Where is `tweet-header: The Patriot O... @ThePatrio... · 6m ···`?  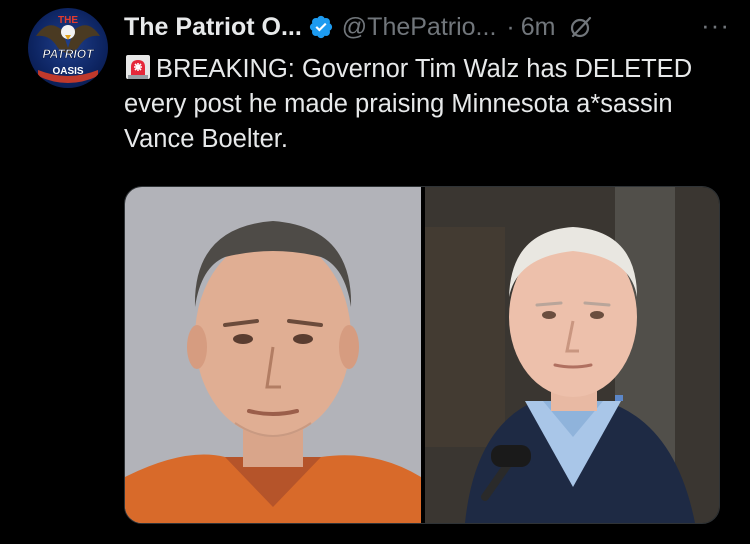 tweet-header: The Patriot O... @ThePatrio... · 6m ··· is located at coordinates (427, 27).